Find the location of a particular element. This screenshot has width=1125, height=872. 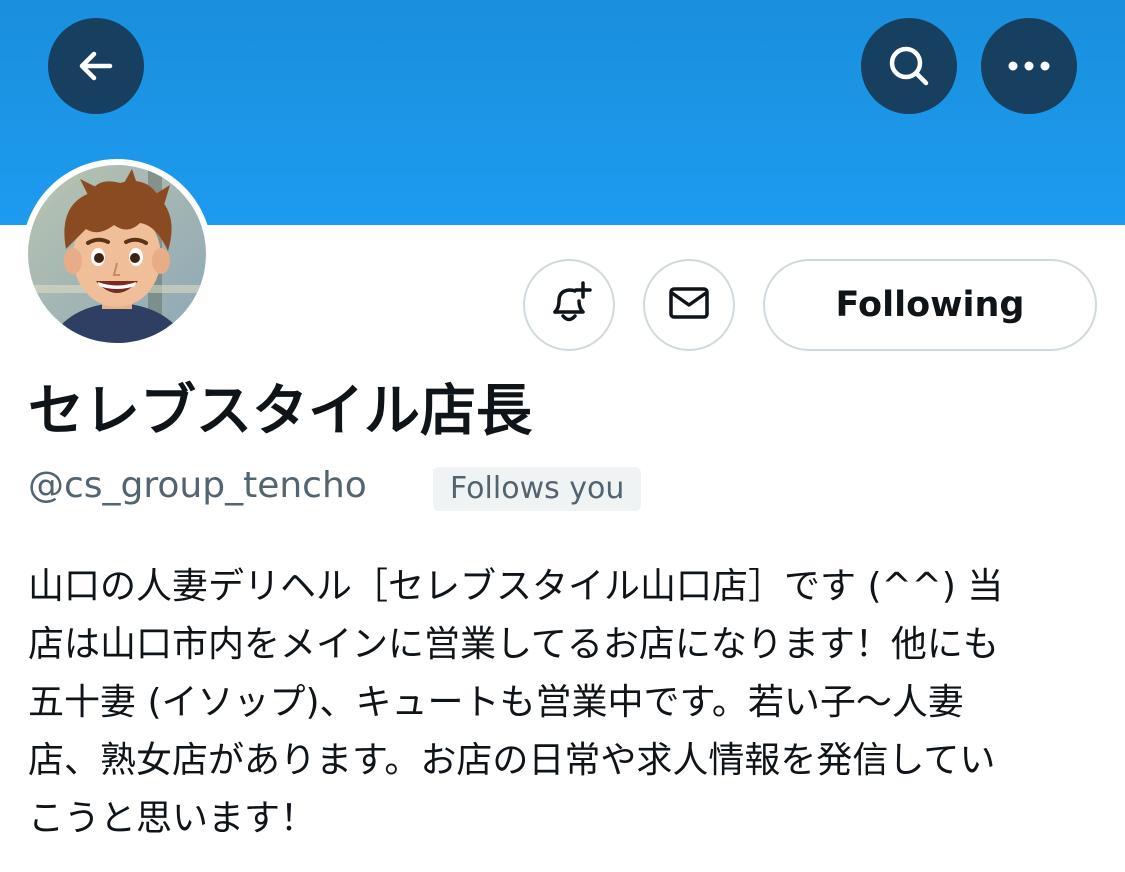

notify-button is located at coordinates (569, 305).